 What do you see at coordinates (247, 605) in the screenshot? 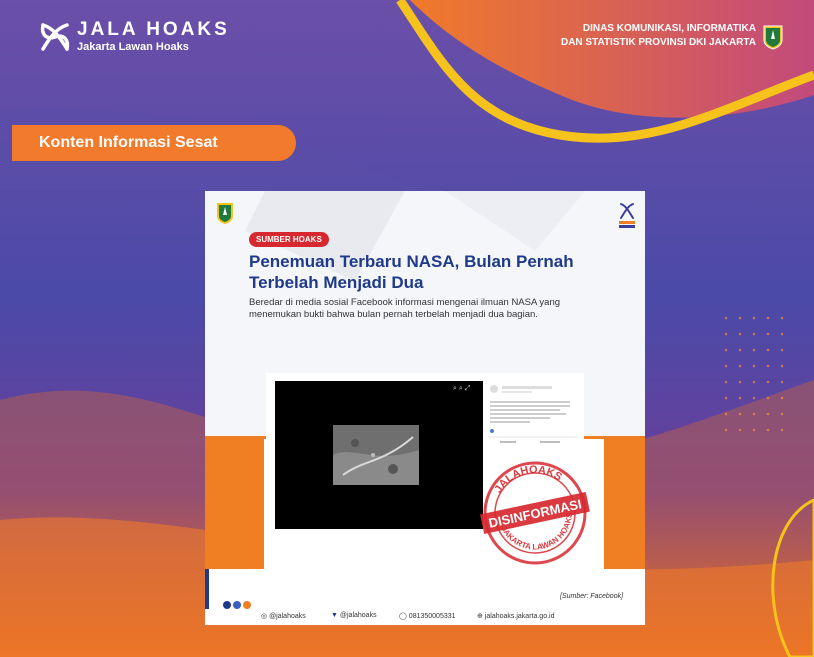
I see `orange-dot` at bounding box center [247, 605].